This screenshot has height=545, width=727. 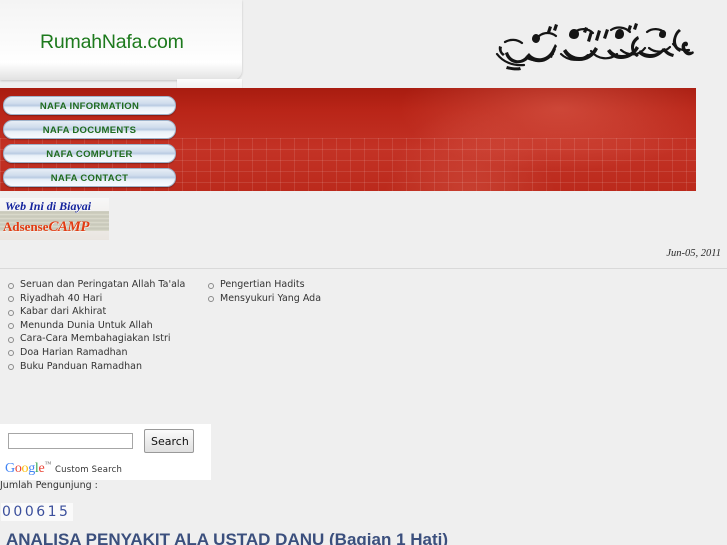 I want to click on search-input, so click(x=70, y=441).